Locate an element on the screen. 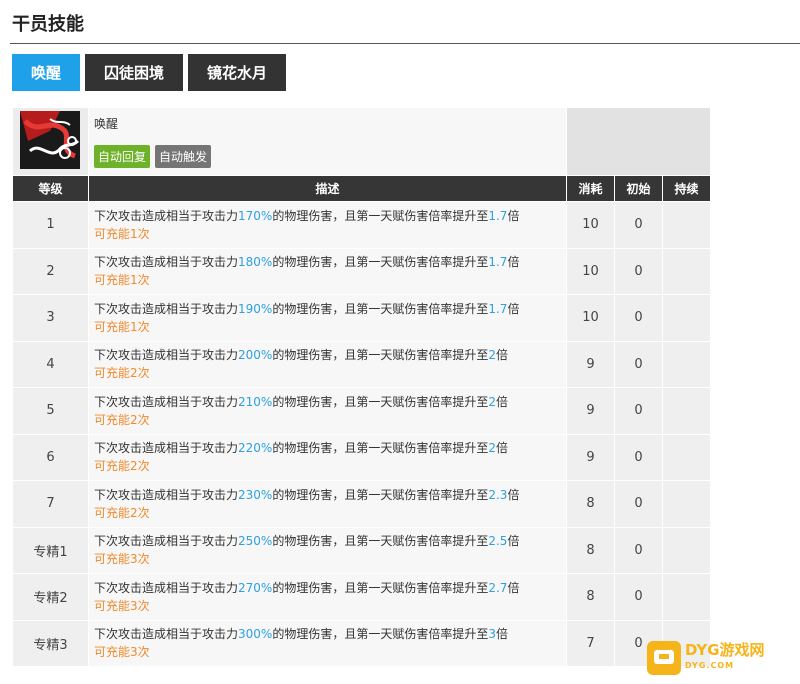  level-cell: 专精3 is located at coordinates (50, 643).